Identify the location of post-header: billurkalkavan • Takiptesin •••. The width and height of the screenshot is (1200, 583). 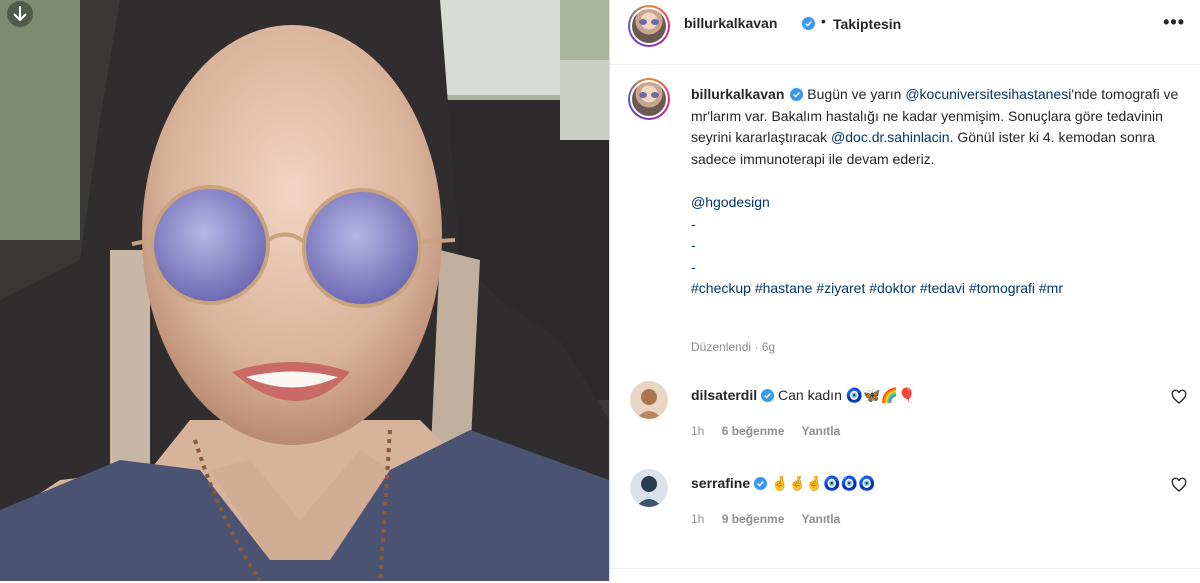
(905, 32).